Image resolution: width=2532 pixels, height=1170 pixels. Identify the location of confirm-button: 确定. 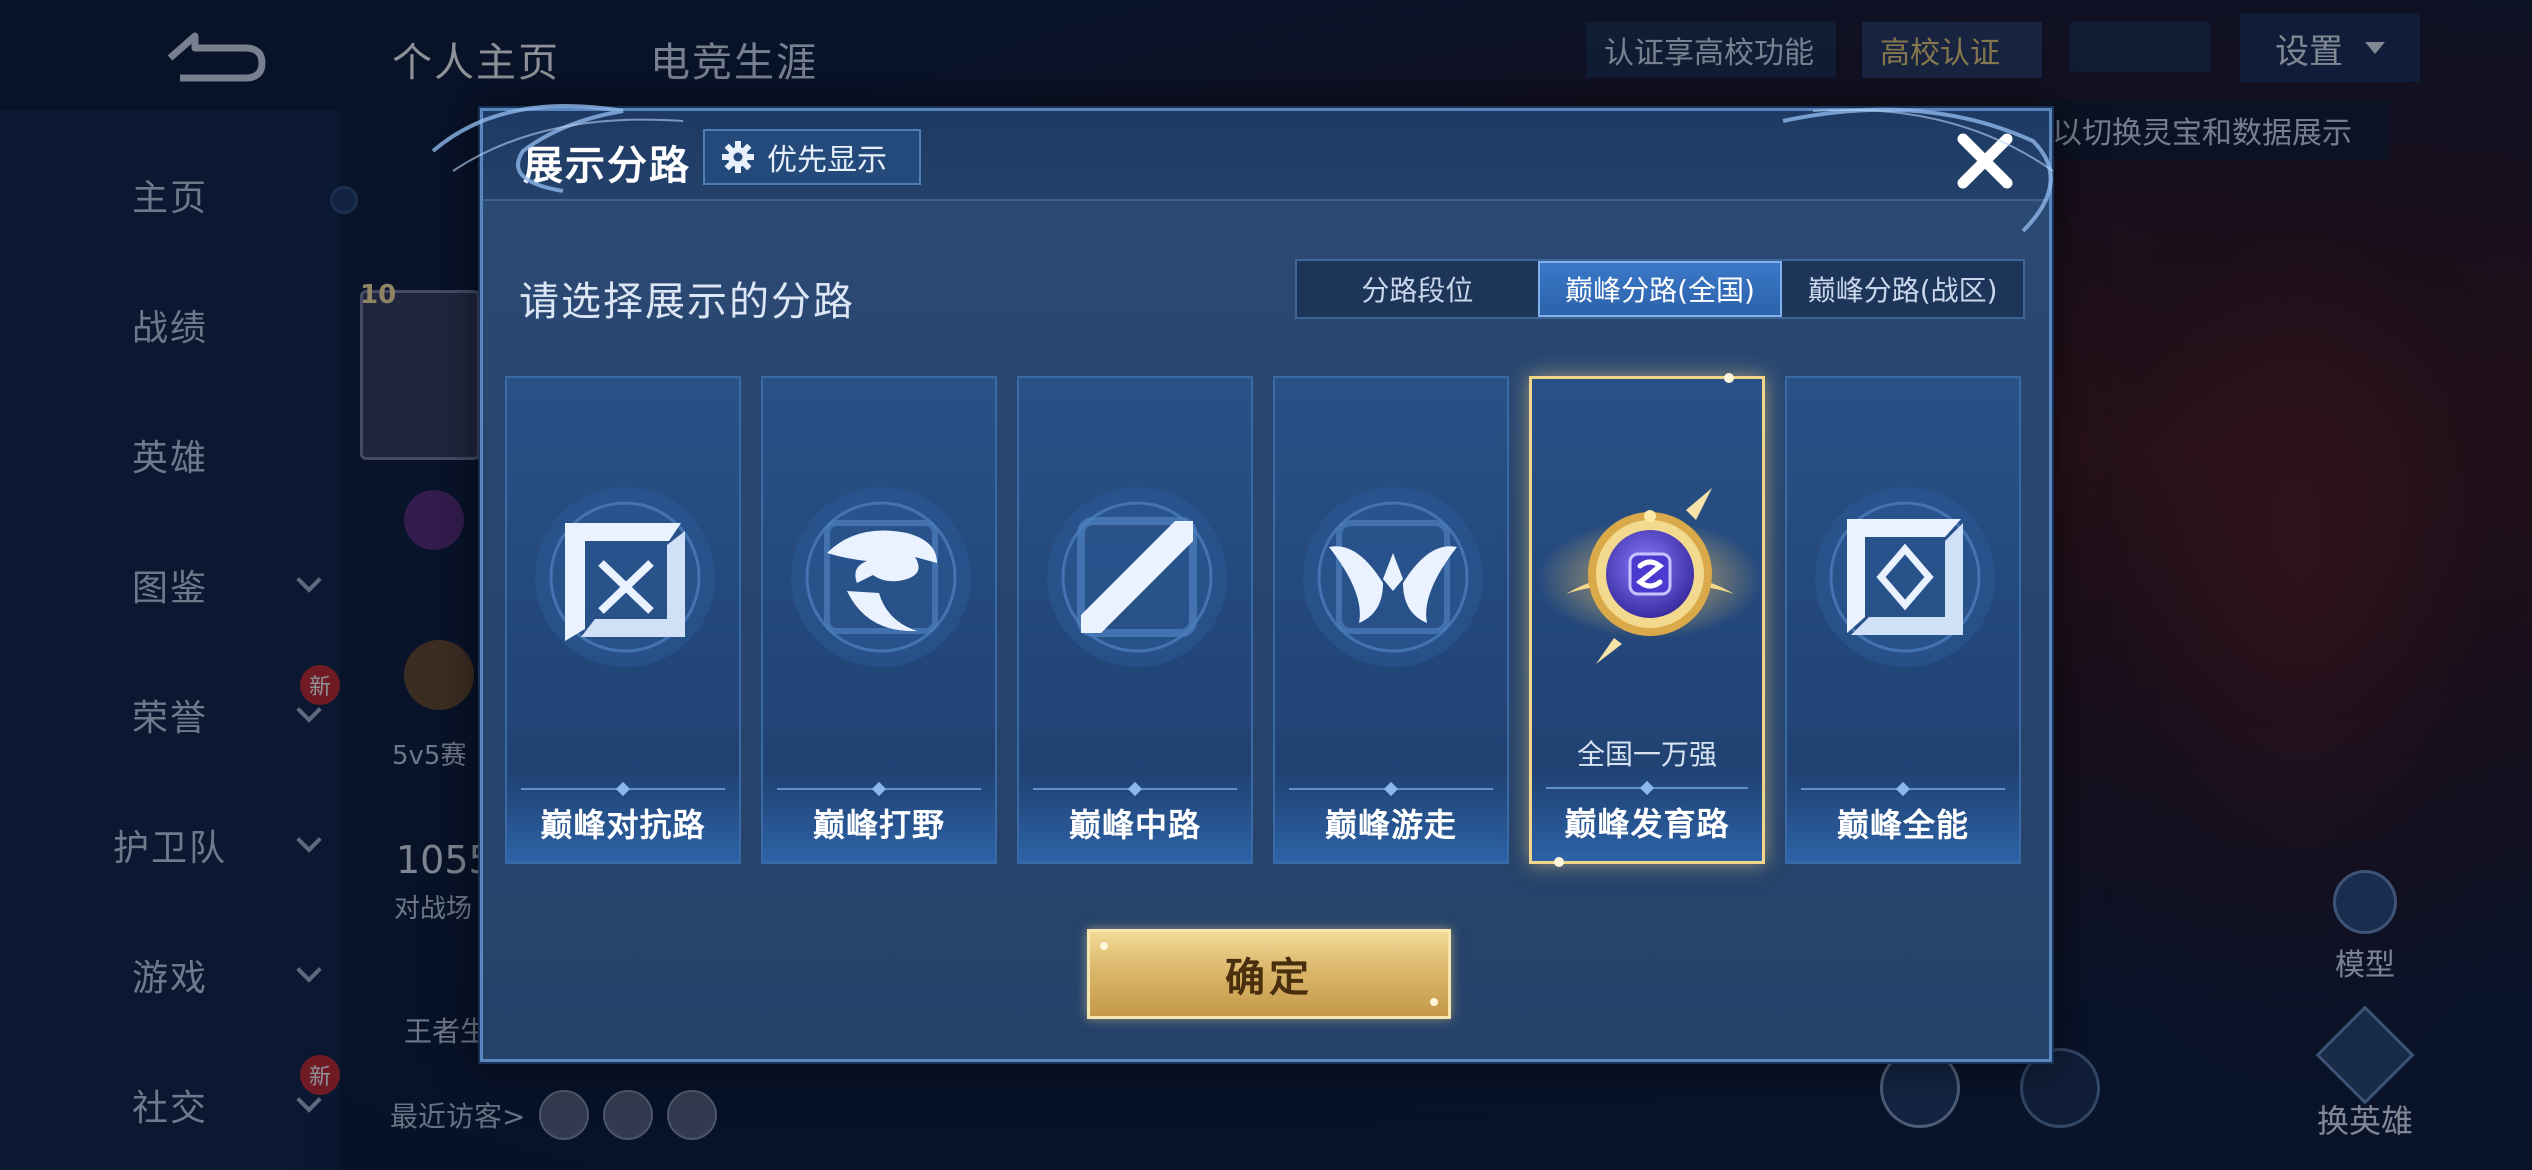
(1269, 974).